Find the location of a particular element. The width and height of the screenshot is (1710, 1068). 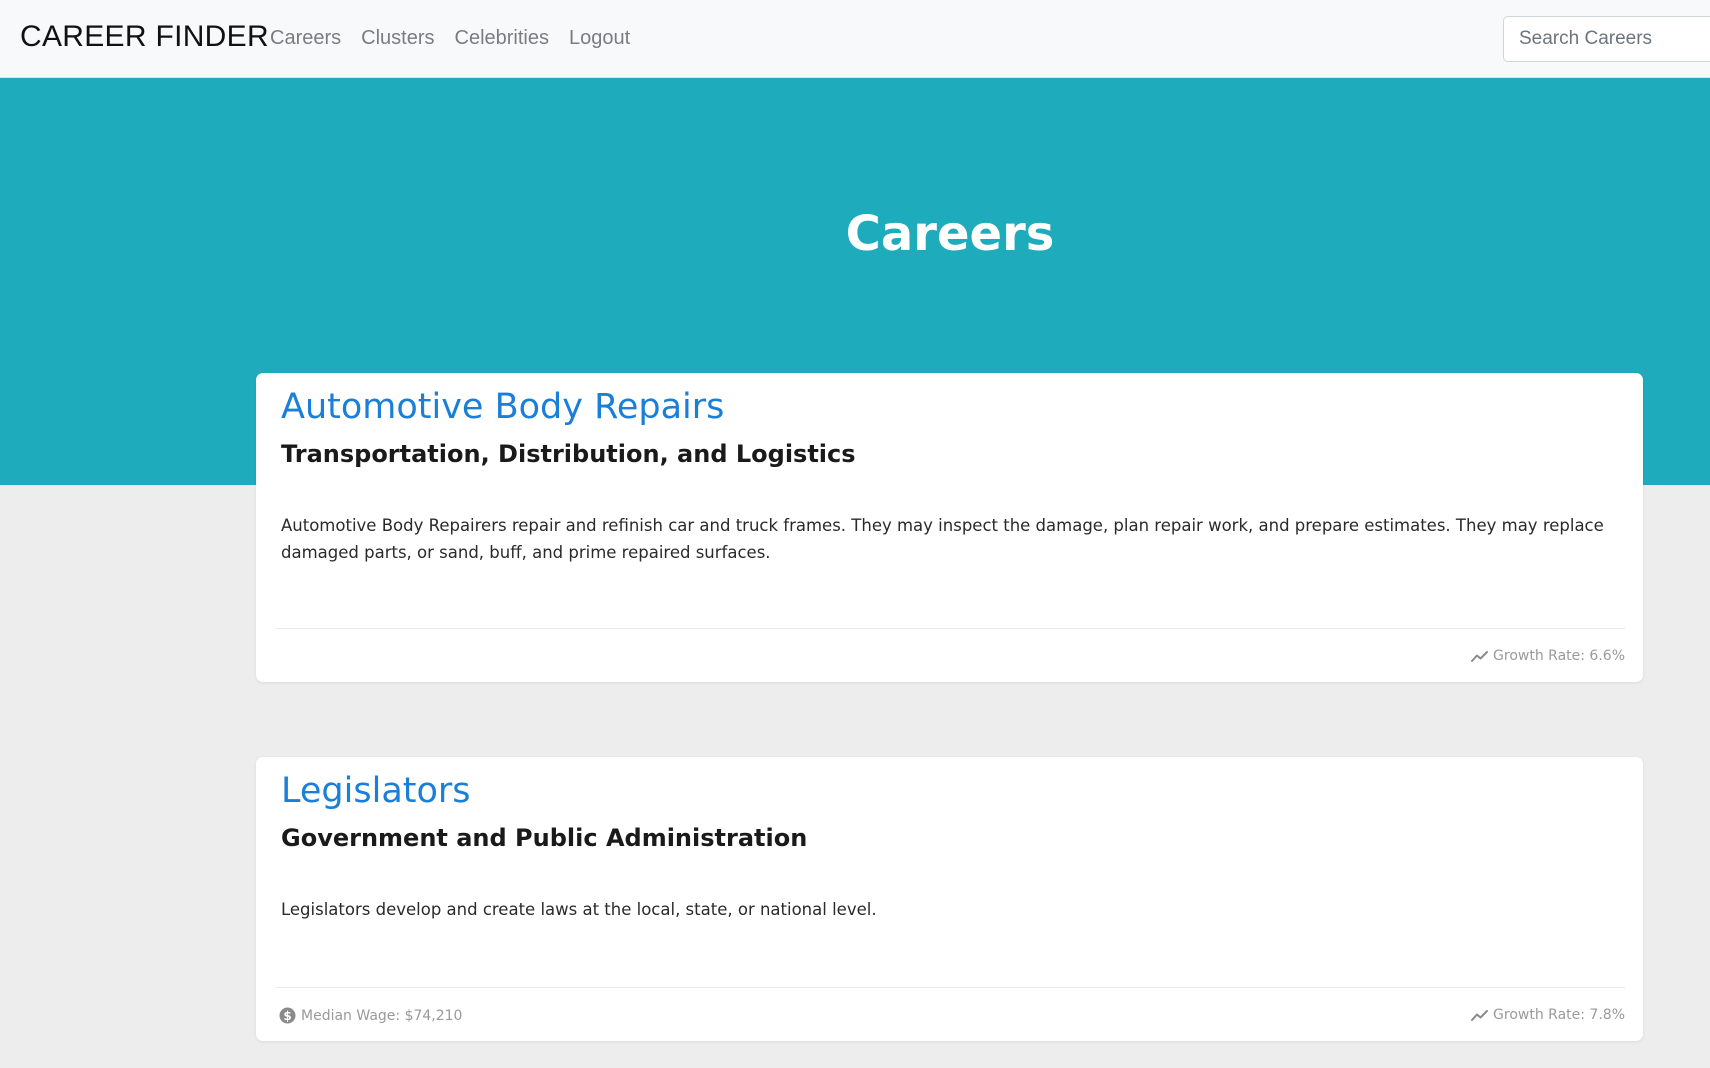

dollar-circle-icon: $ is located at coordinates (287, 1015).